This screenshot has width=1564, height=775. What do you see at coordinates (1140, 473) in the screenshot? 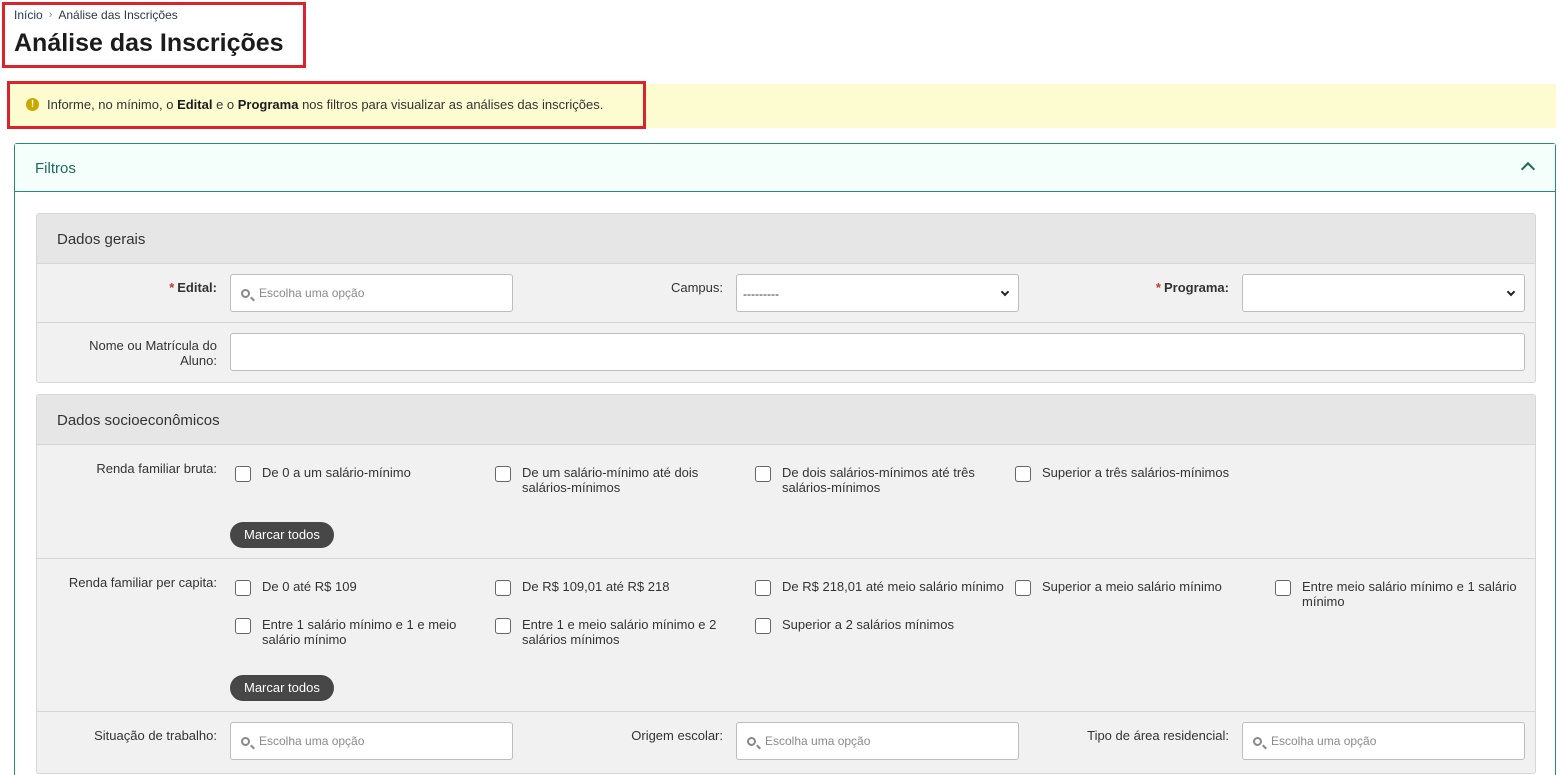
I see `checkbox-renda-bruta-option: Superior a três salários-mínimos` at bounding box center [1140, 473].